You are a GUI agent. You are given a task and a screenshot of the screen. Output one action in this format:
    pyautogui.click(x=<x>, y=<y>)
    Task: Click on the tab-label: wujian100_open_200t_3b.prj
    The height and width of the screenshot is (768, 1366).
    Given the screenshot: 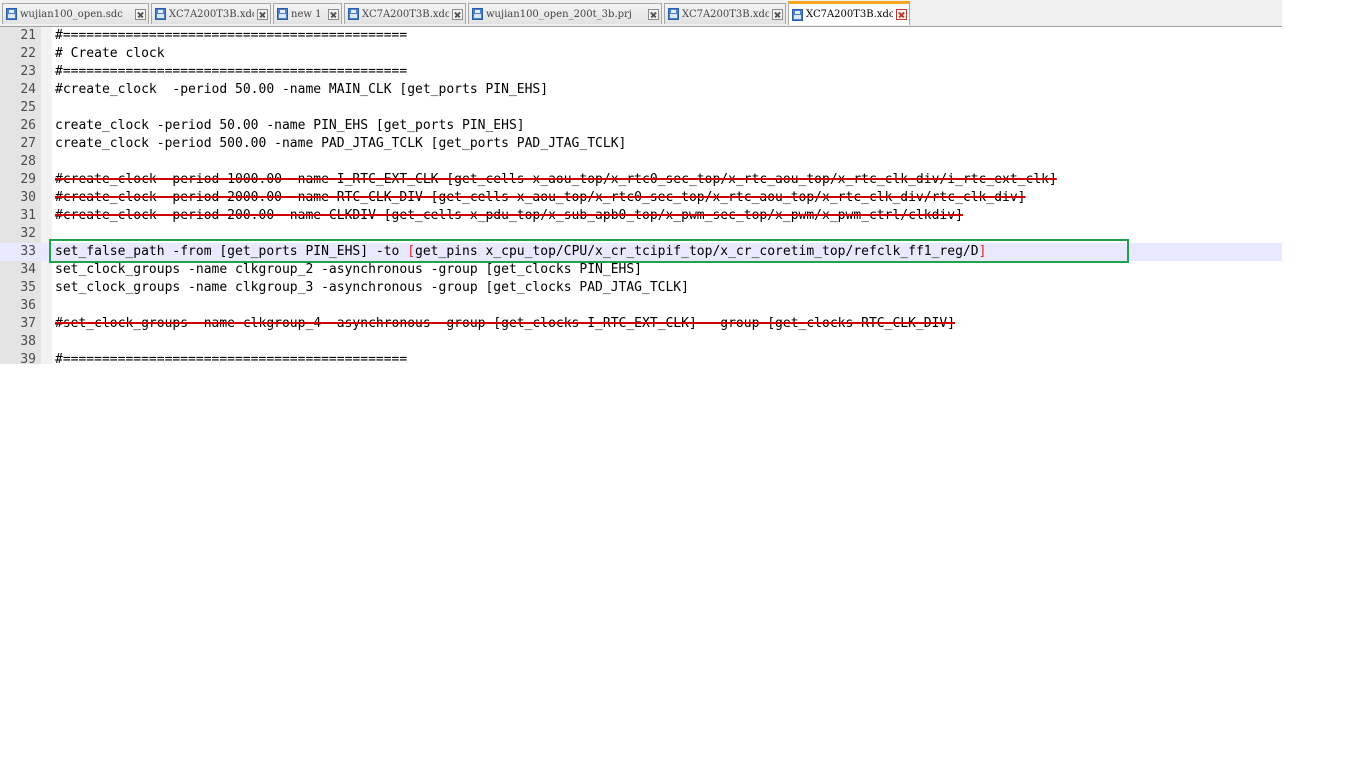 What is the action you would take?
    pyautogui.click(x=559, y=14)
    